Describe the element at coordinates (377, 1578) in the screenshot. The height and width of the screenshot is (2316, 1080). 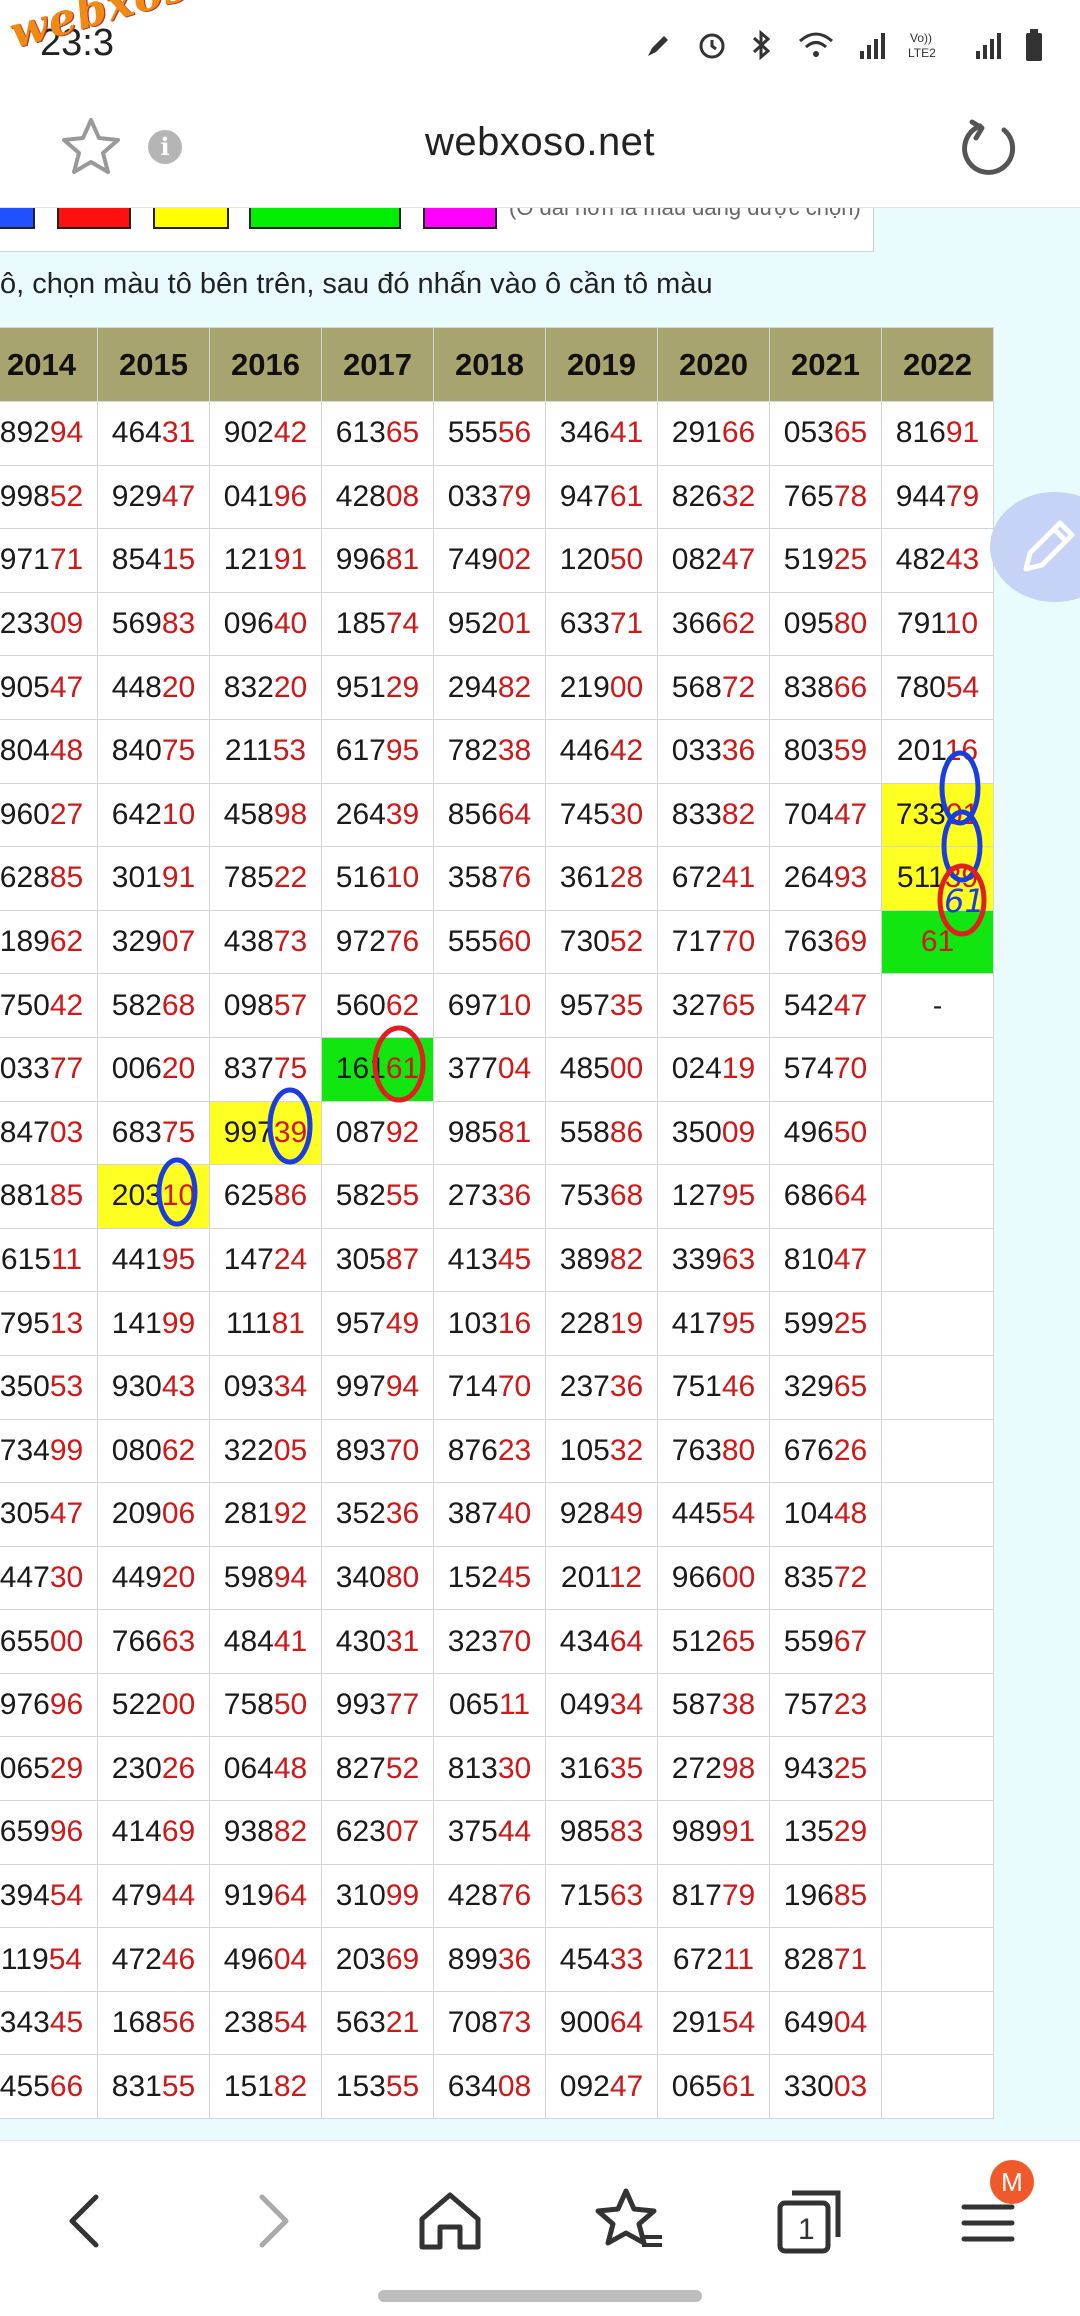
I see `result-cell: 34080` at that location.